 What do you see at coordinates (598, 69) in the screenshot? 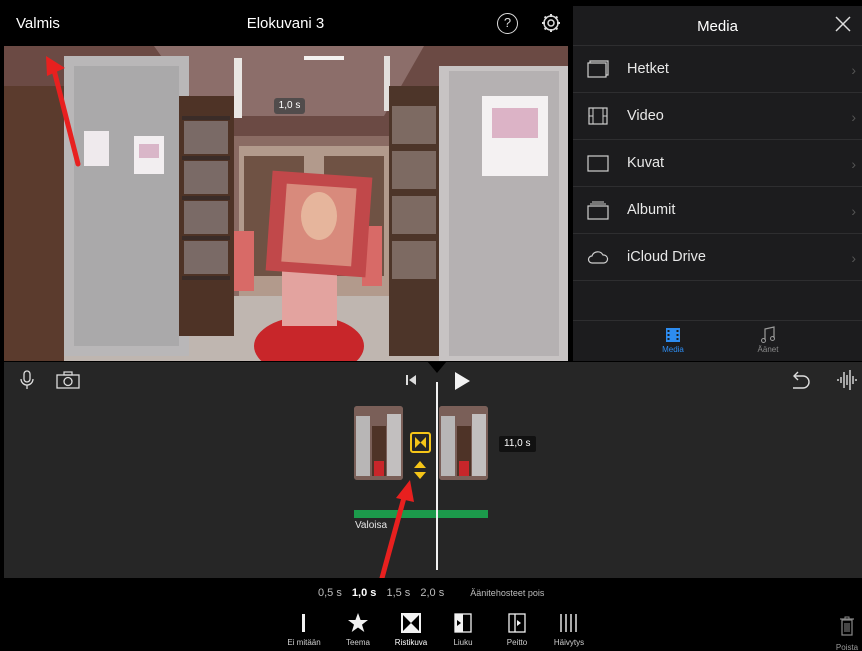
I see `moments-icon` at bounding box center [598, 69].